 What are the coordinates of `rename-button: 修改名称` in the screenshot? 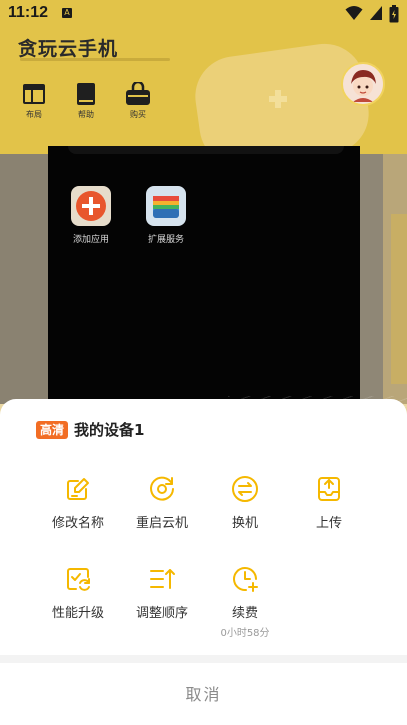 It's located at (78, 502).